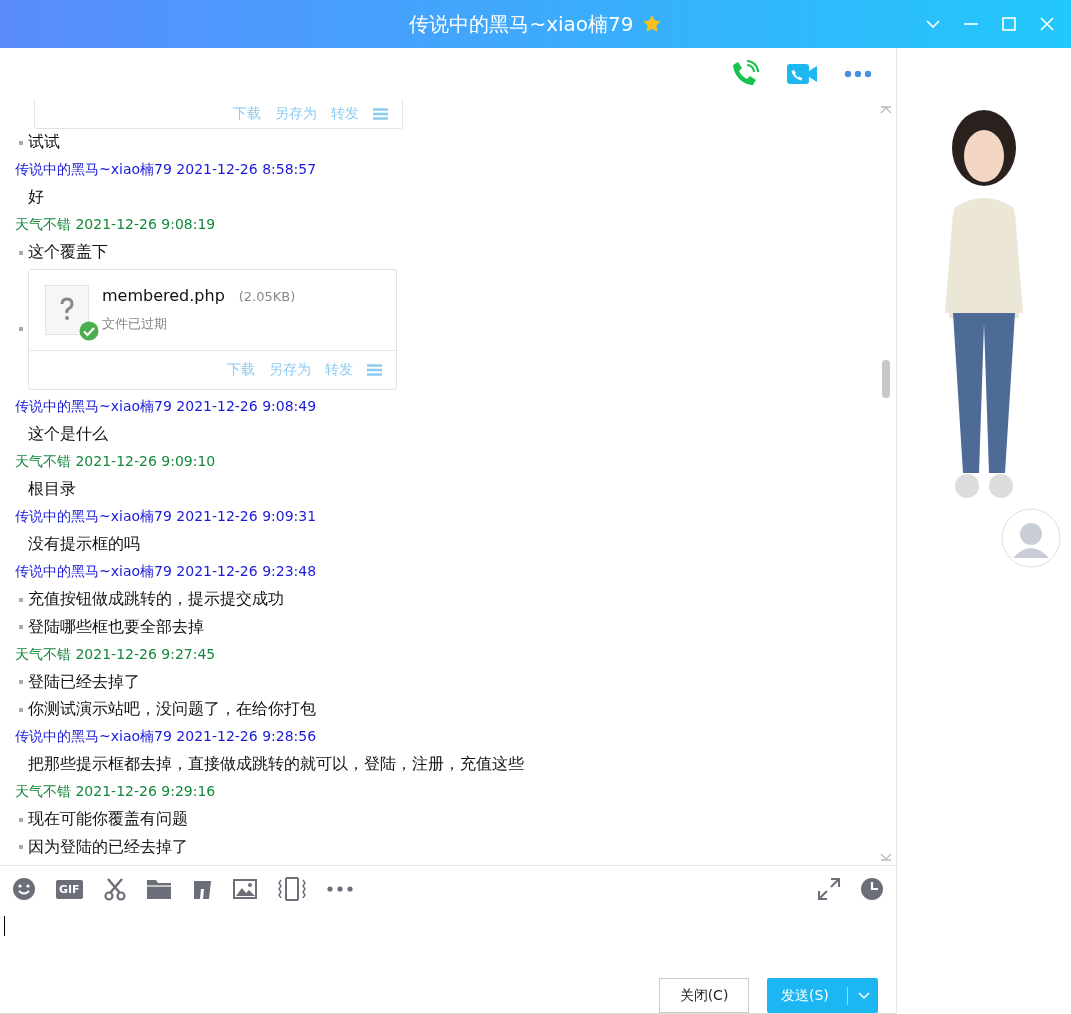  Describe the element at coordinates (36, 198) in the screenshot. I see `message-text: 好` at that location.